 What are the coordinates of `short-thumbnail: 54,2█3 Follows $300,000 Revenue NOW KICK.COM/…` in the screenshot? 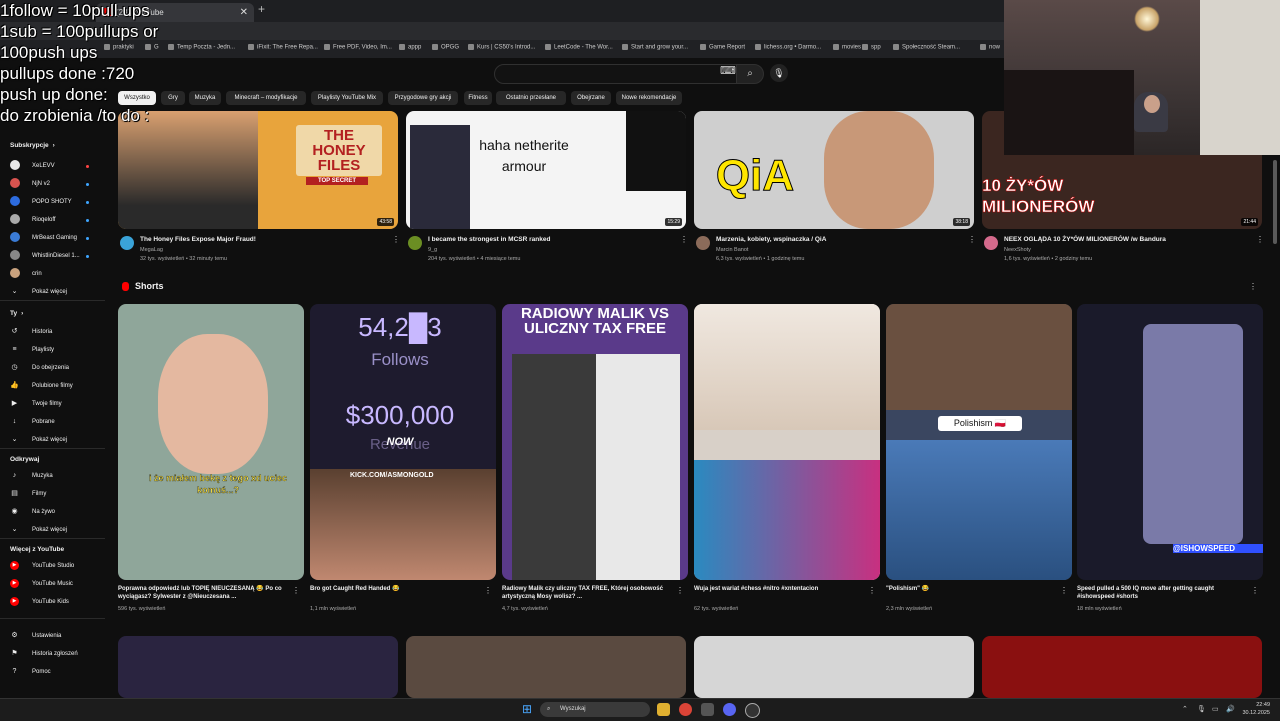 It's located at (403, 442).